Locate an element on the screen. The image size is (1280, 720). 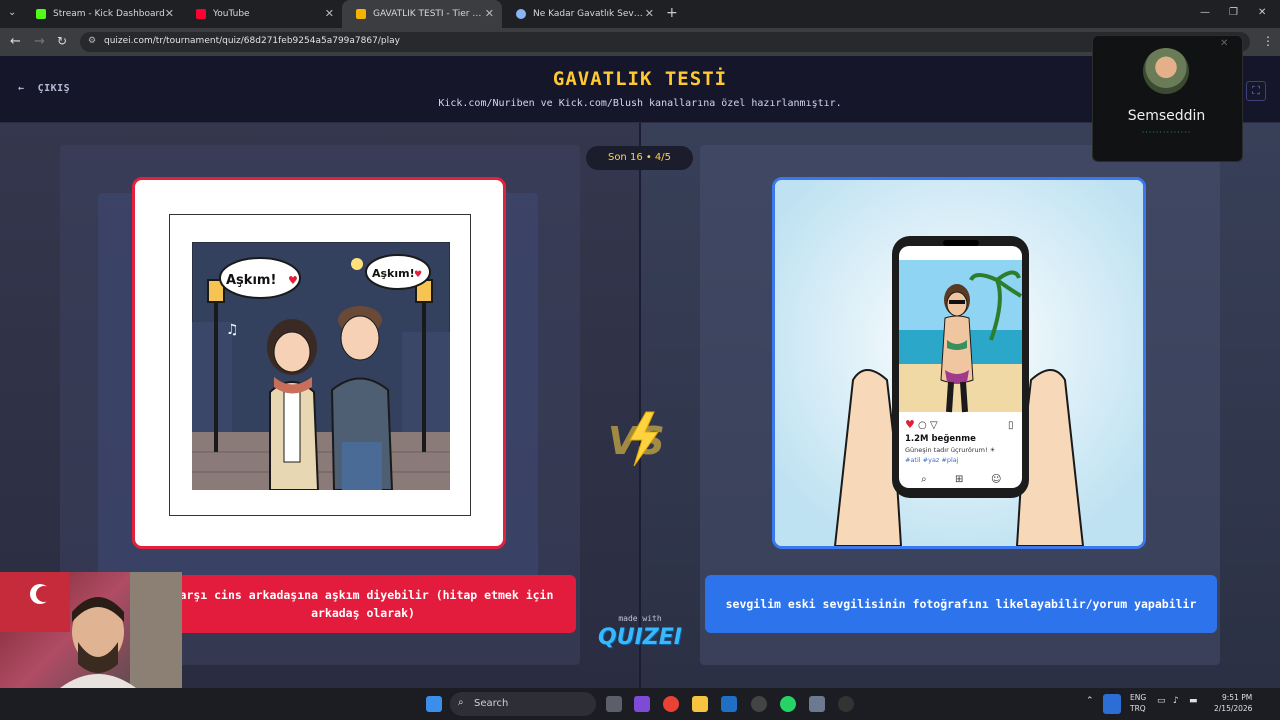
menu-icon: ⋮ is located at coordinates (1268, 41).